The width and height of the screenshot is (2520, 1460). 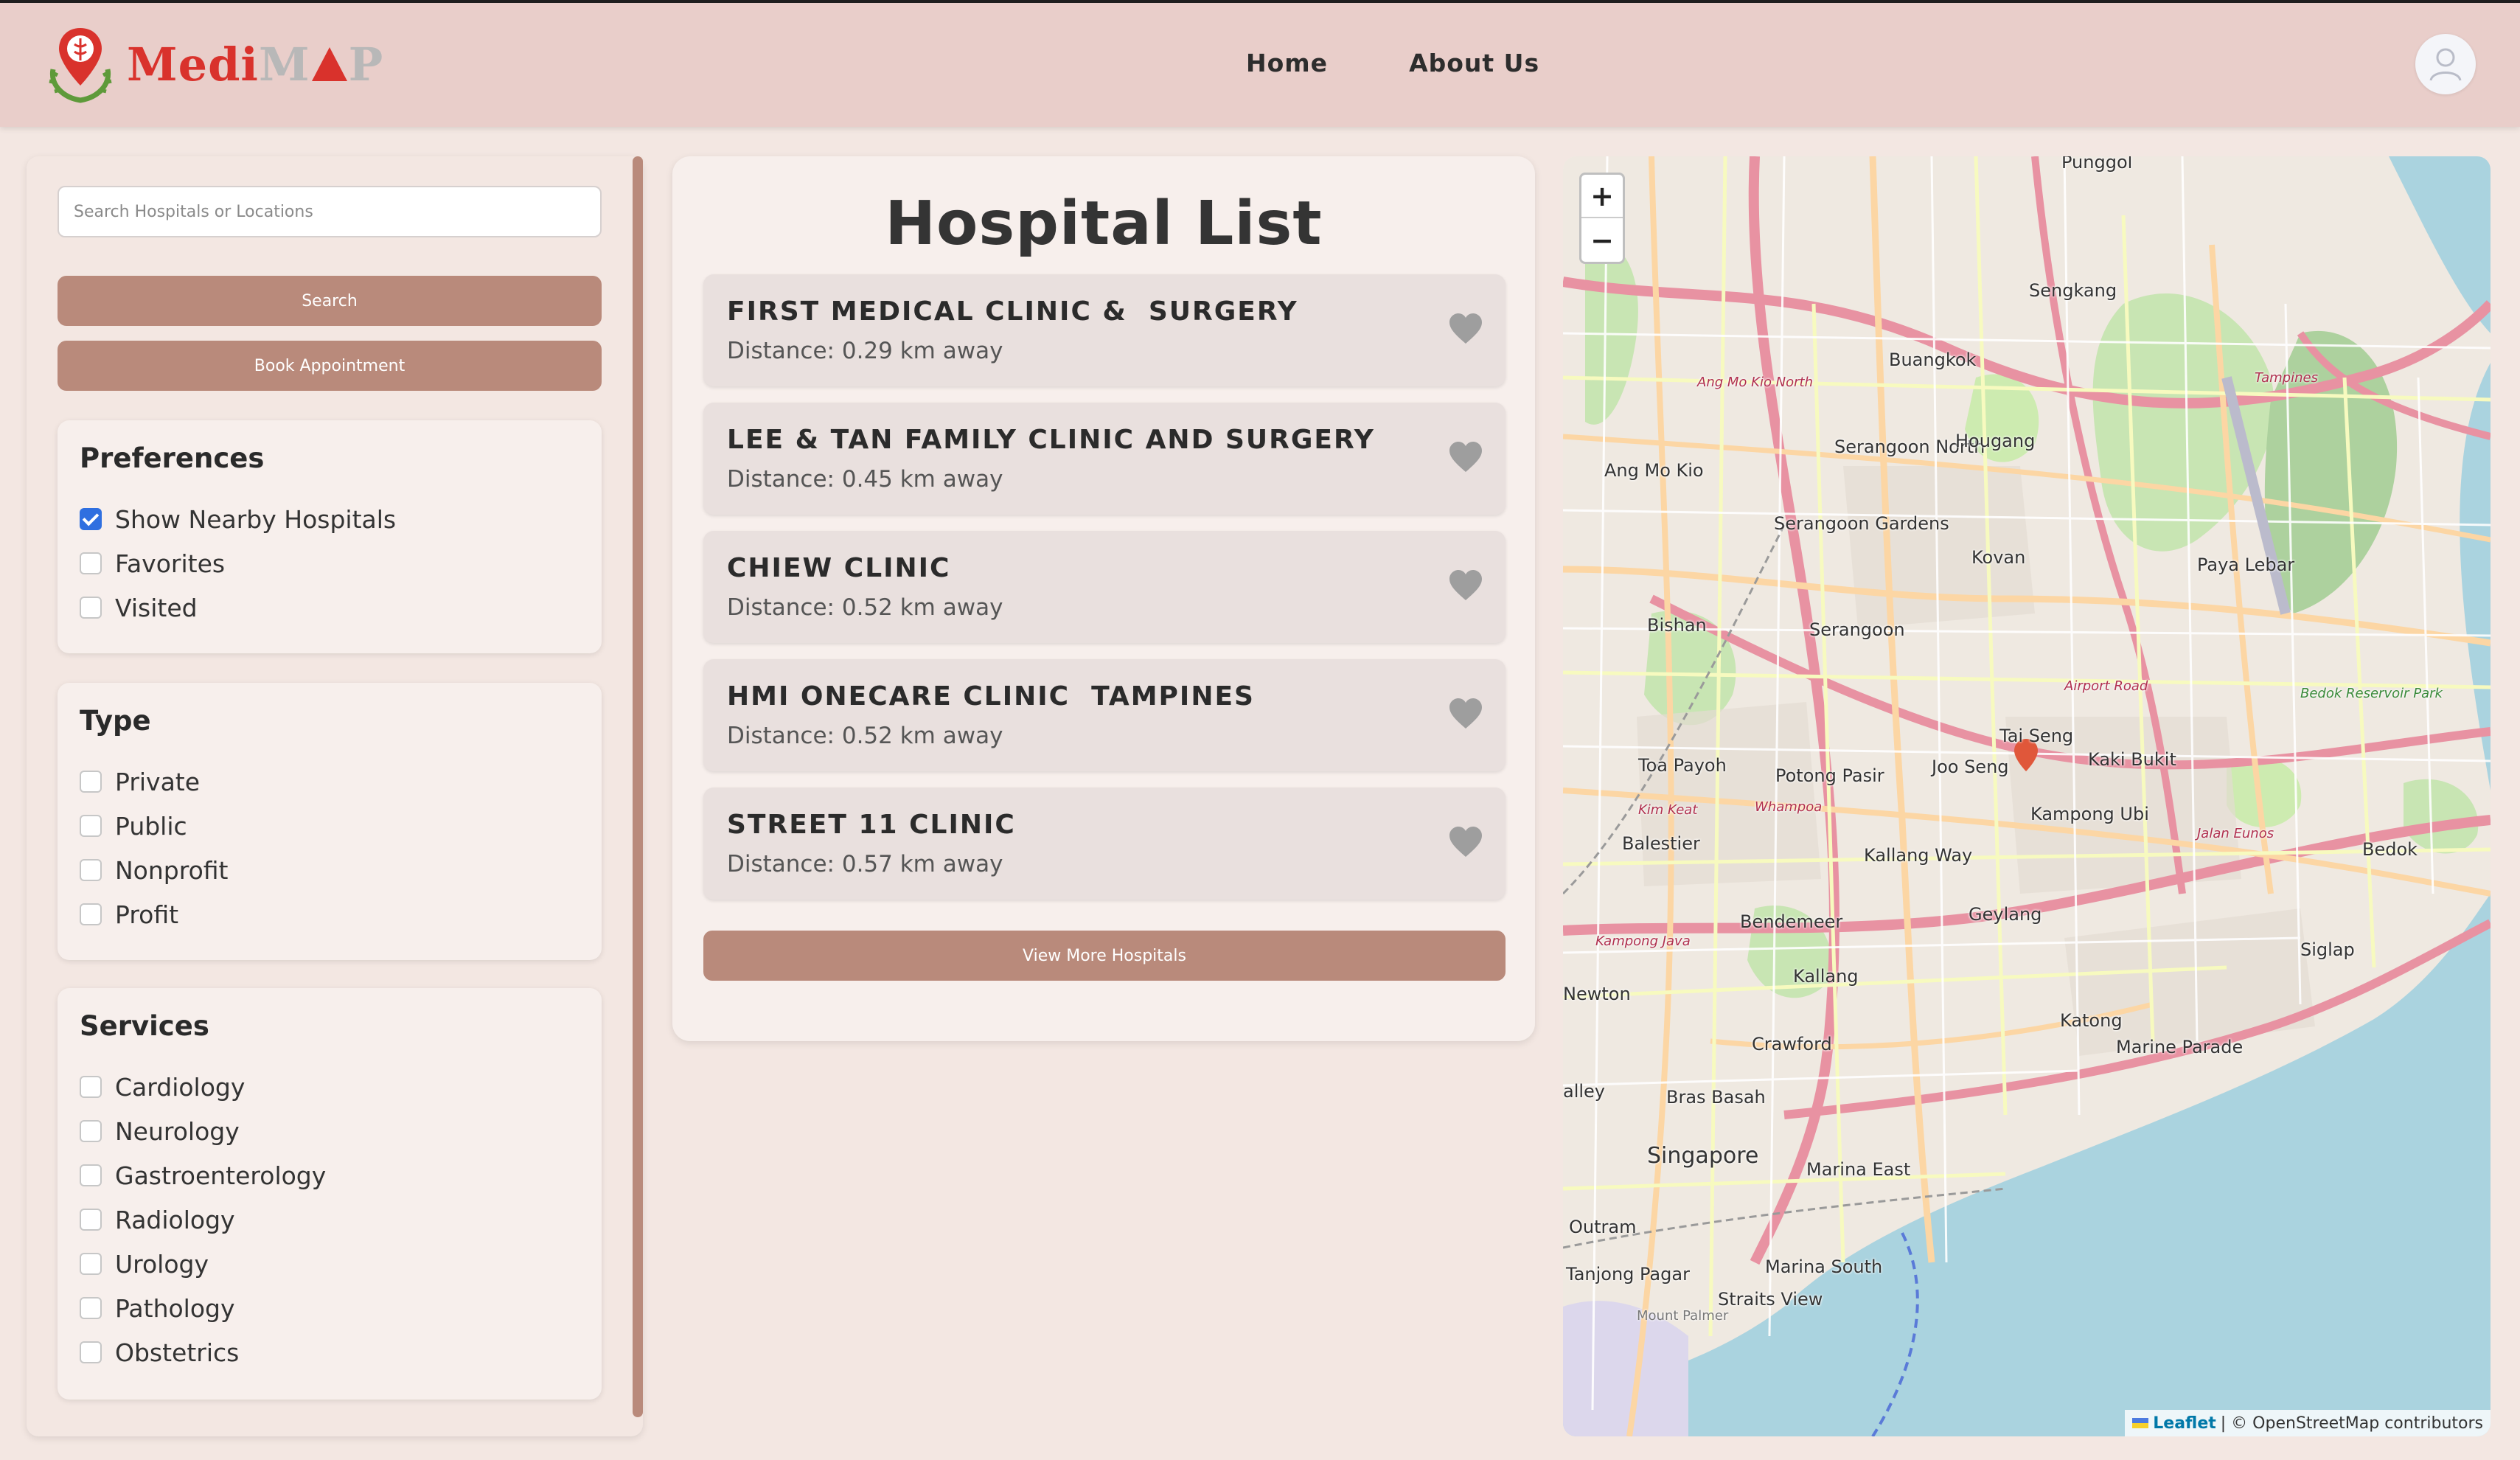 I want to click on option-visited: Visited, so click(x=238, y=607).